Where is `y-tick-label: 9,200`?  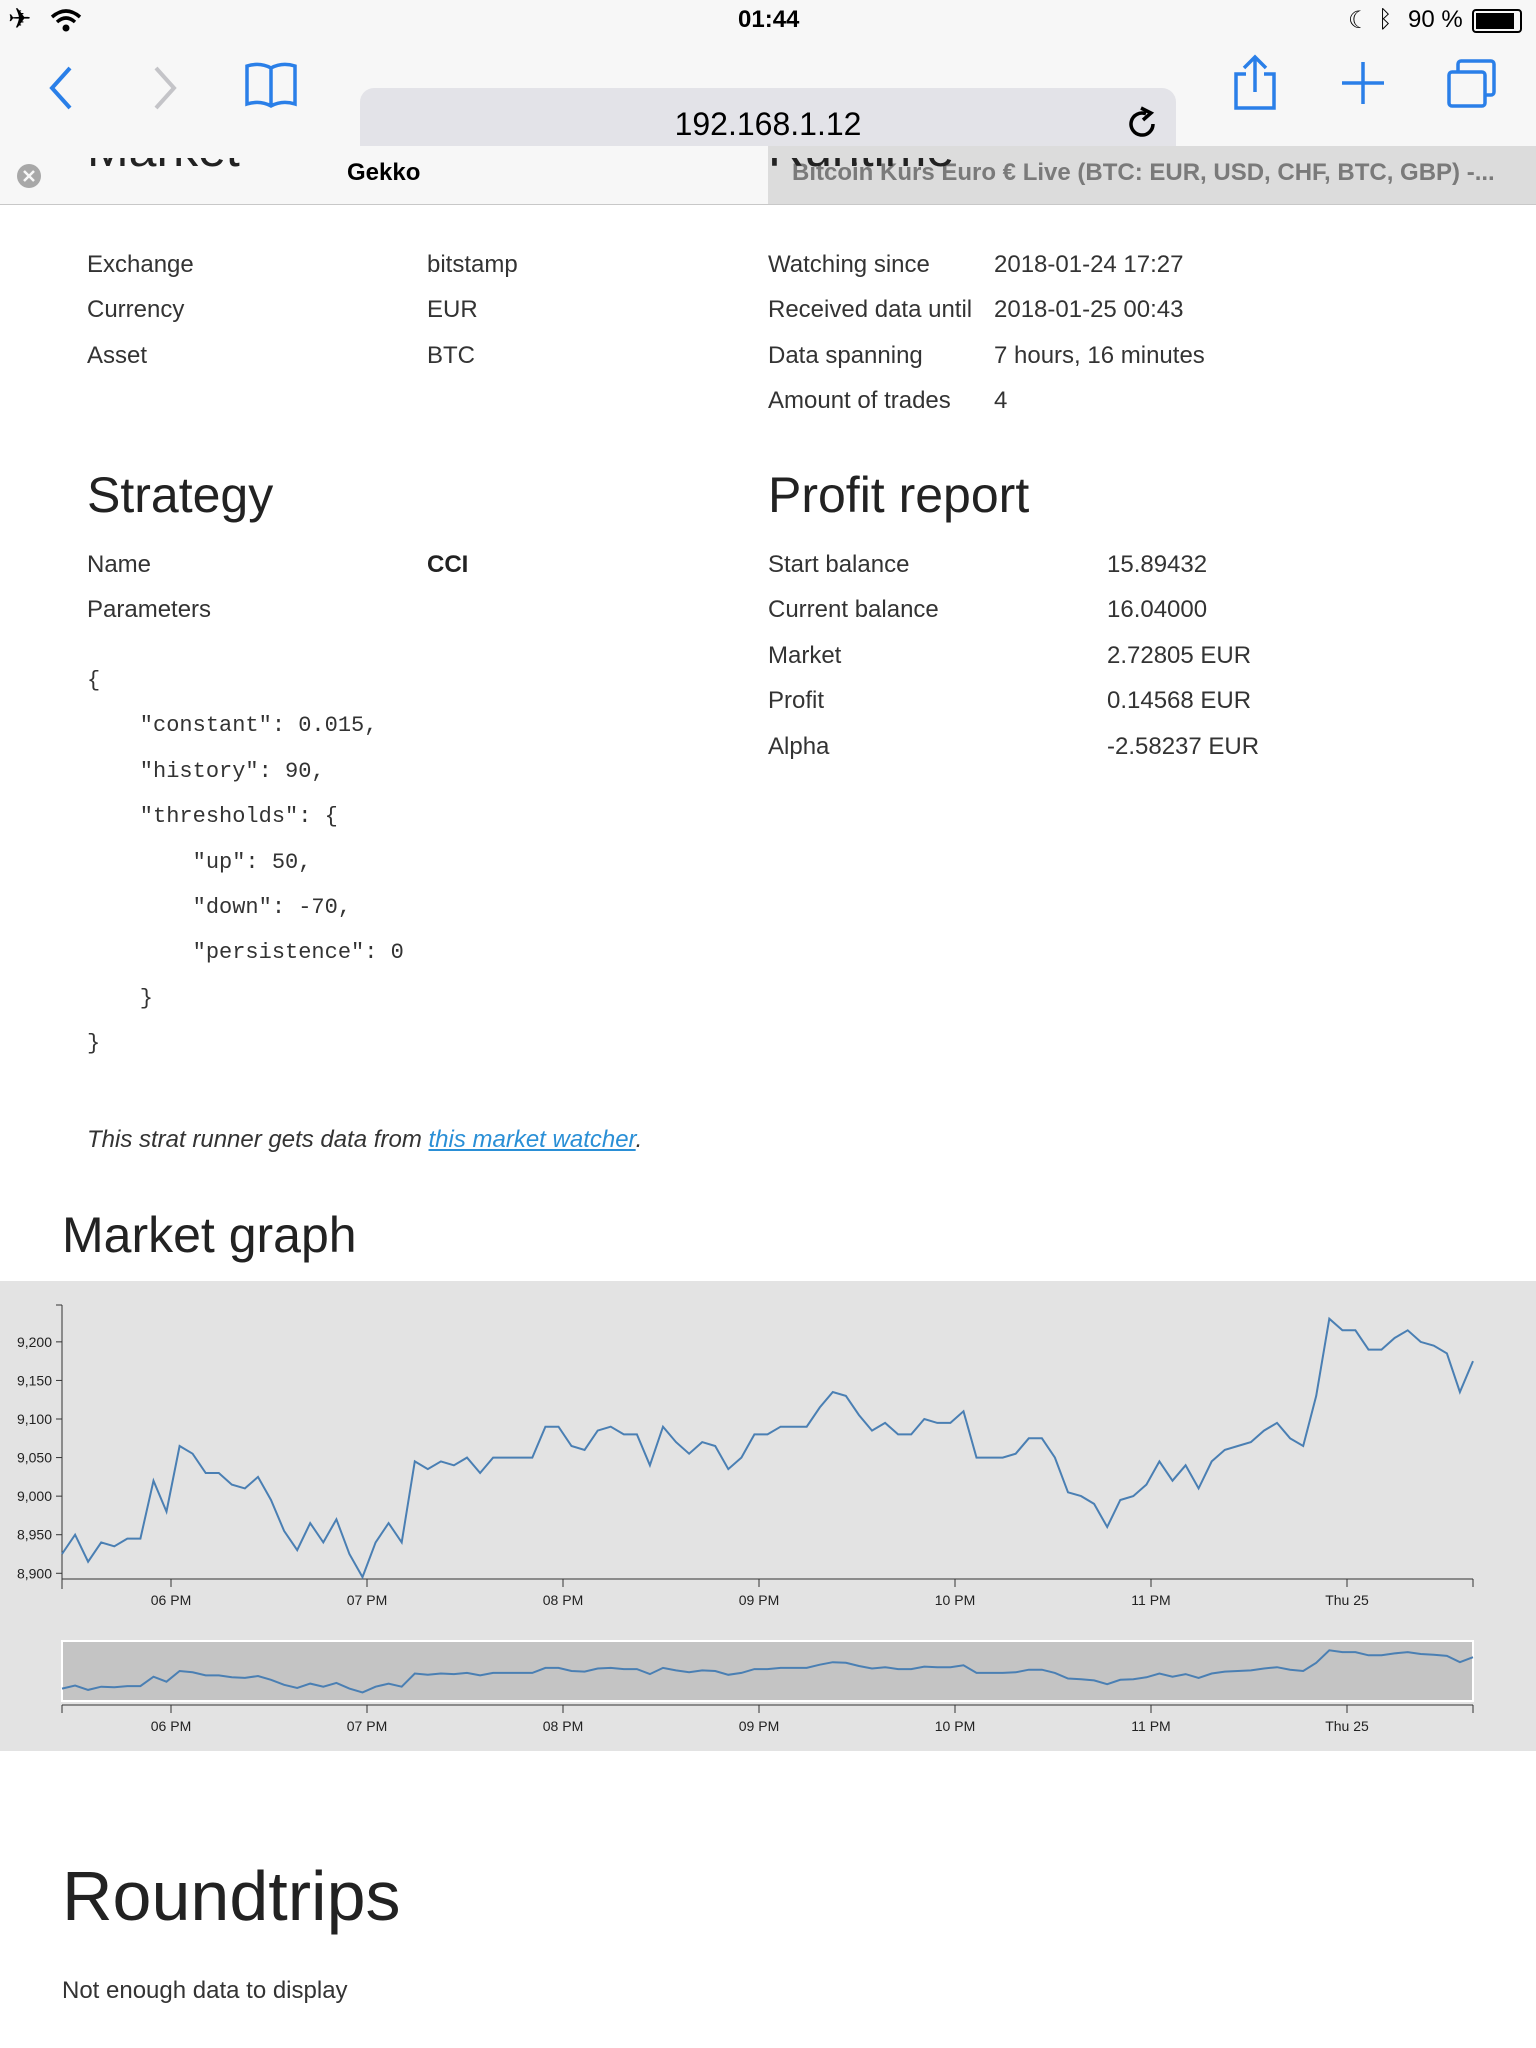 y-tick-label: 9,200 is located at coordinates (34, 1342).